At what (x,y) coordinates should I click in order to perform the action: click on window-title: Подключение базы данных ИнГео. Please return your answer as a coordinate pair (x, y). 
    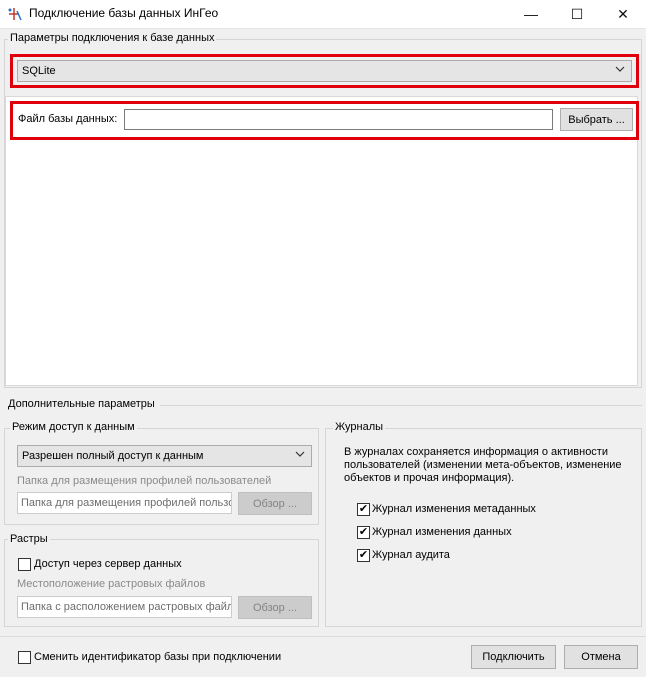
    Looking at the image, I should click on (124, 13).